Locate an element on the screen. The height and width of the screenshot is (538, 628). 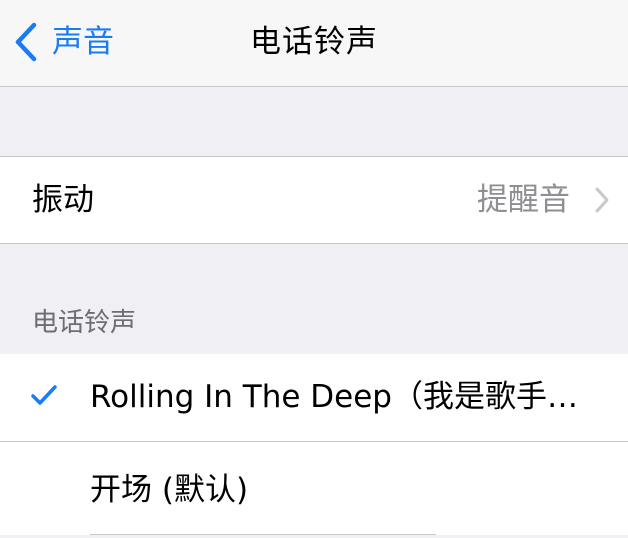
checkmark-icon is located at coordinates (44, 395).